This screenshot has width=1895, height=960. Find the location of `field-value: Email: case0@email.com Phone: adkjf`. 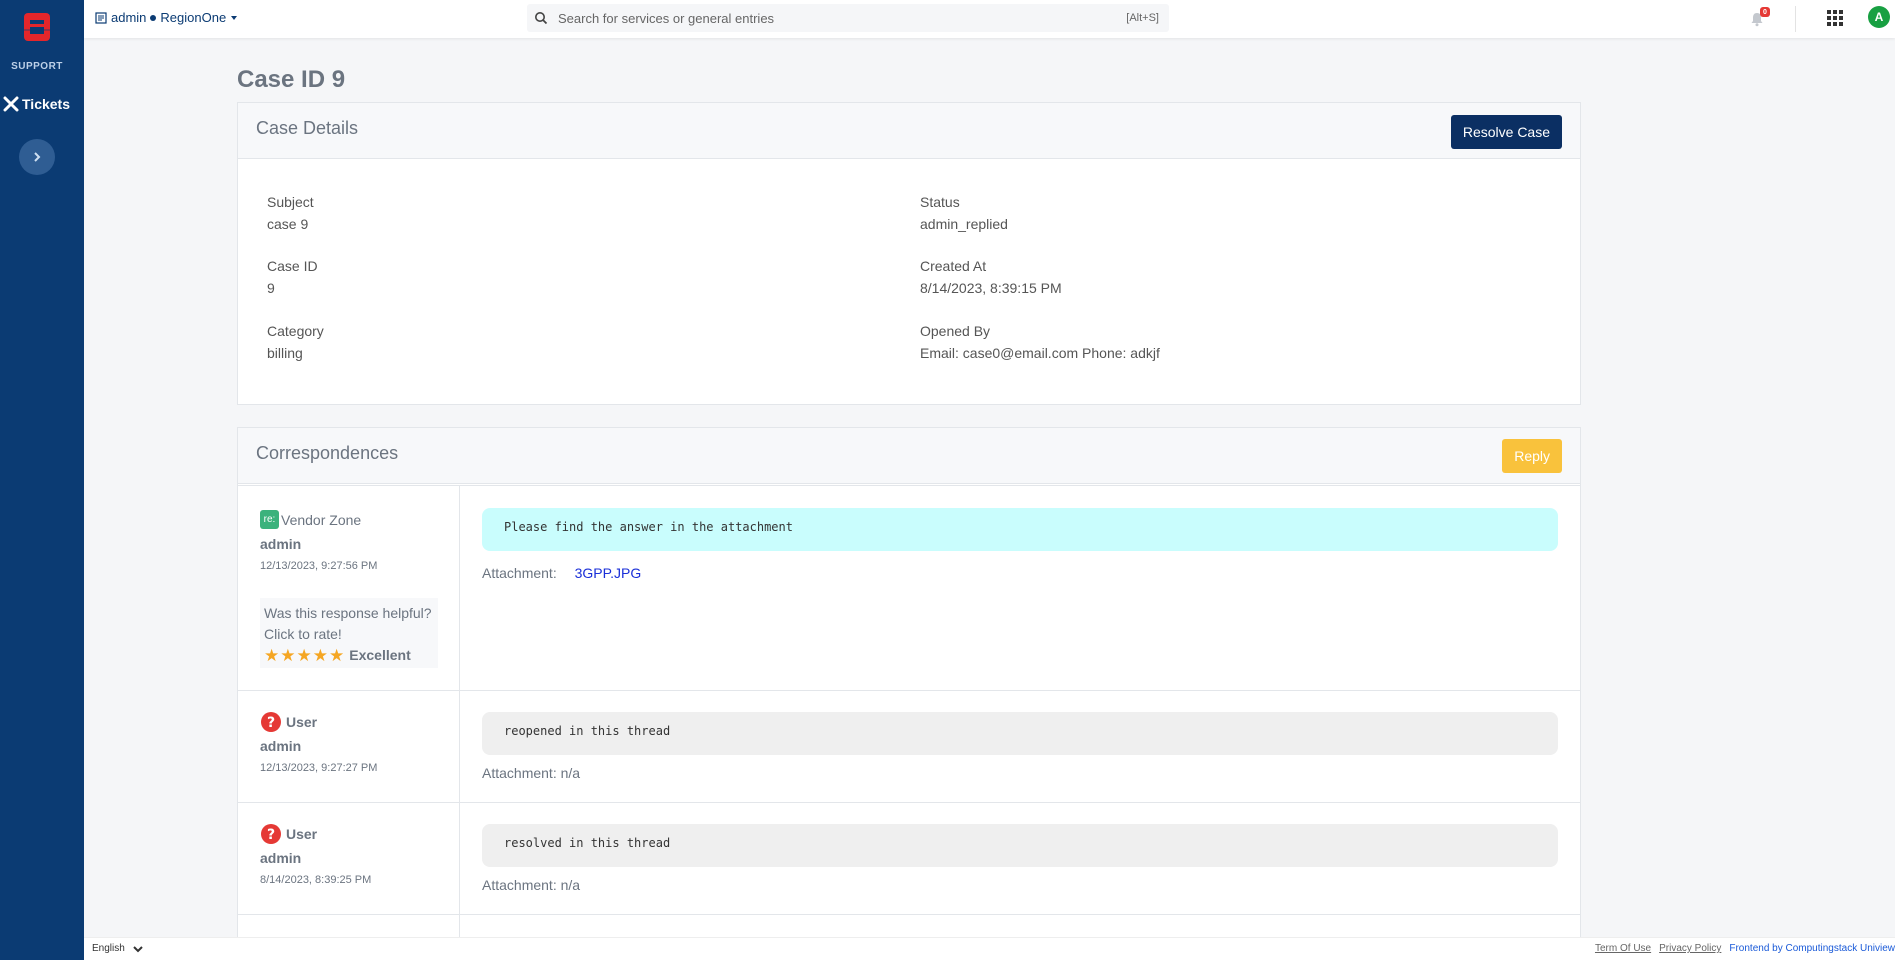

field-value: Email: case0@email.com Phone: adkjf is located at coordinates (1040, 353).